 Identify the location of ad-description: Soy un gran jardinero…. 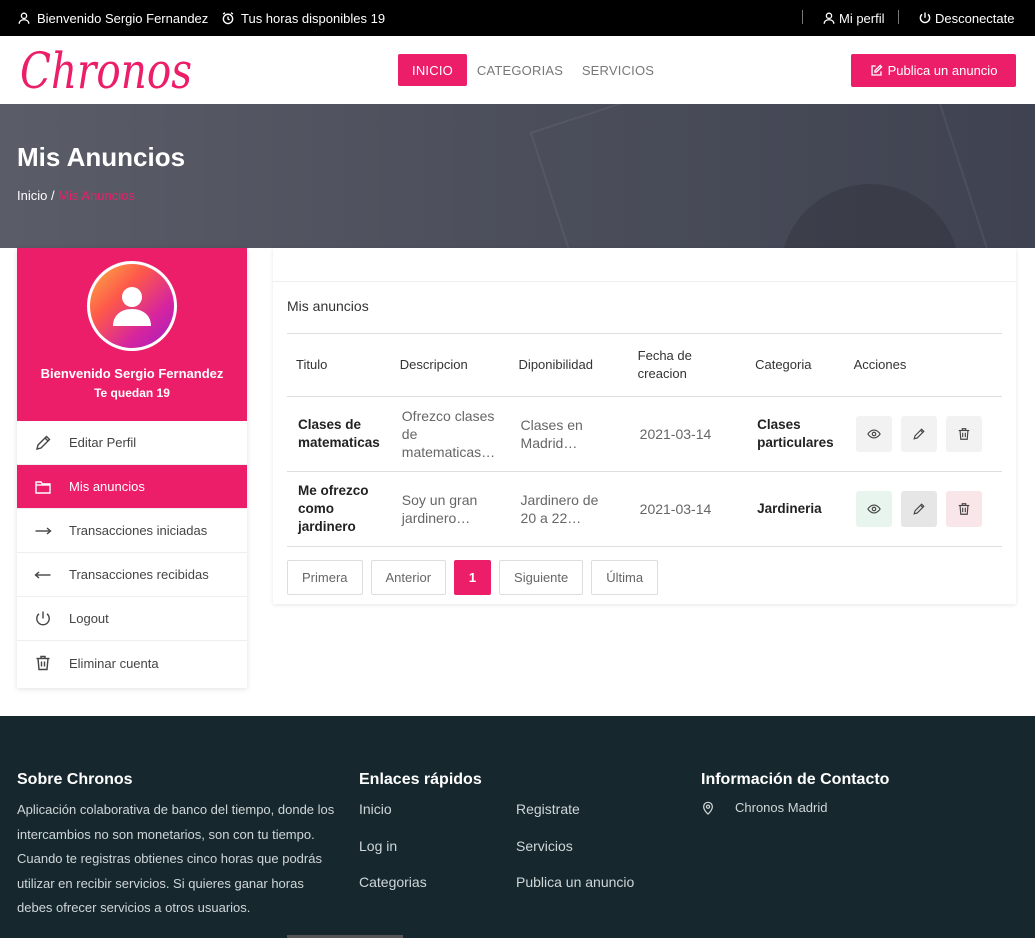
(450, 509).